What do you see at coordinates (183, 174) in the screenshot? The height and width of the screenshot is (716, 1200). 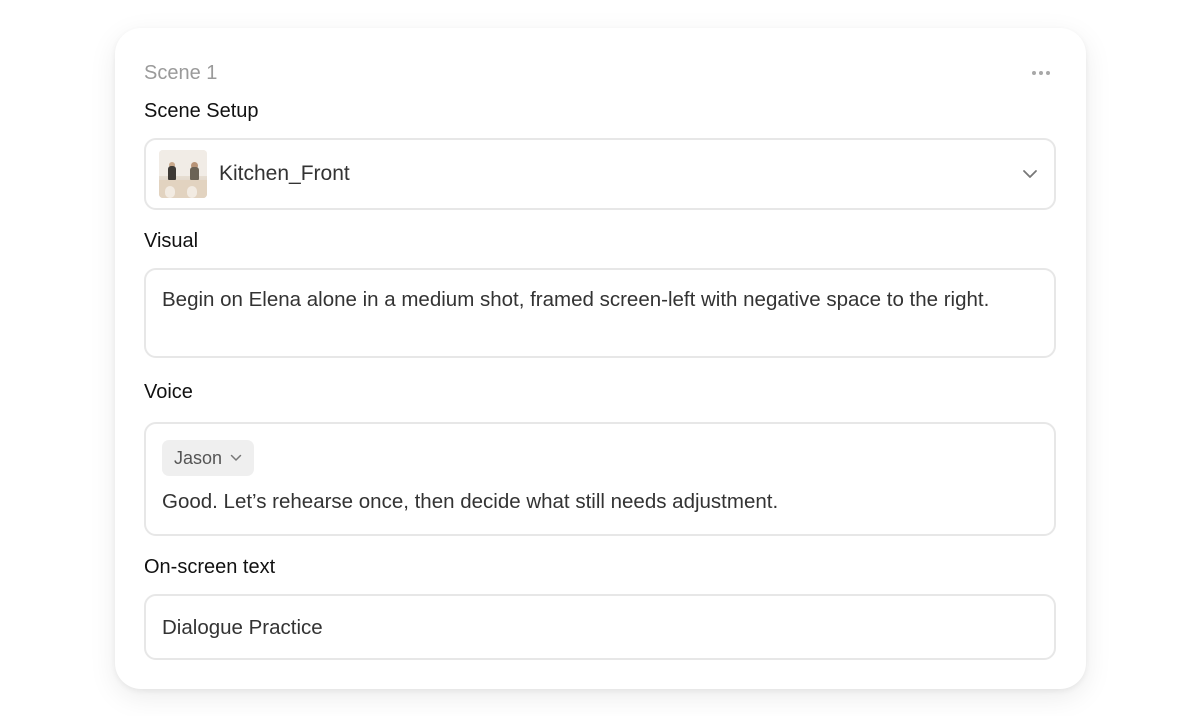 I see `scene-setup-thumbnail` at bounding box center [183, 174].